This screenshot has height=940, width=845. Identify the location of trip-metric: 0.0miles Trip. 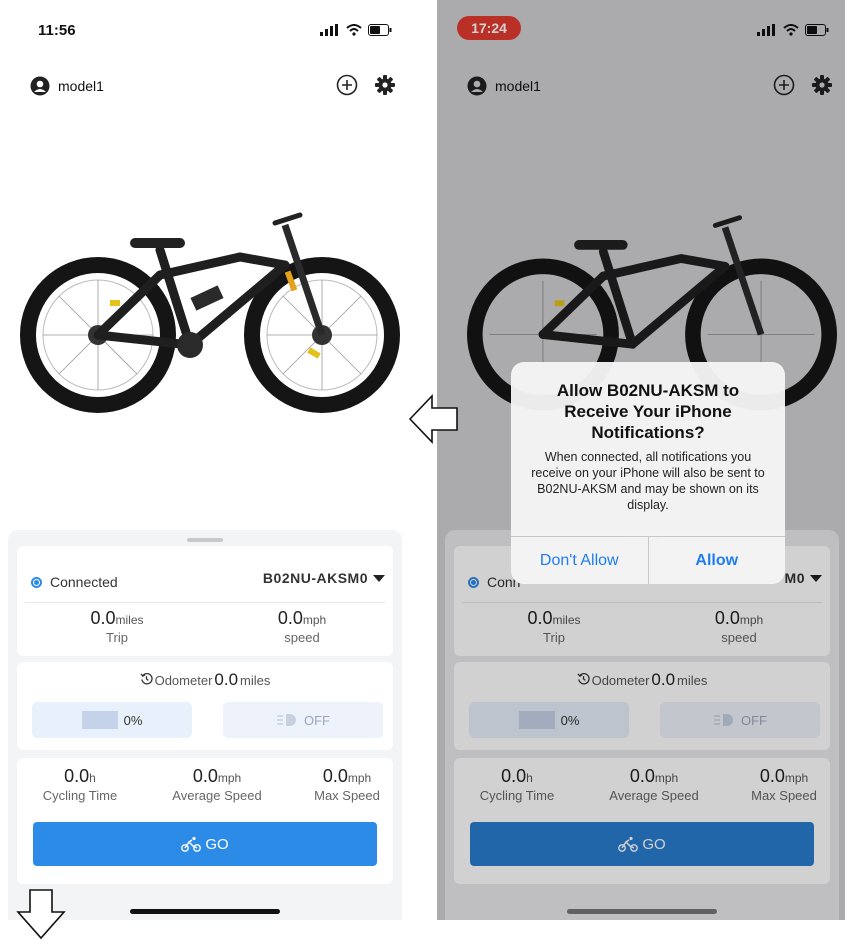
(554, 626).